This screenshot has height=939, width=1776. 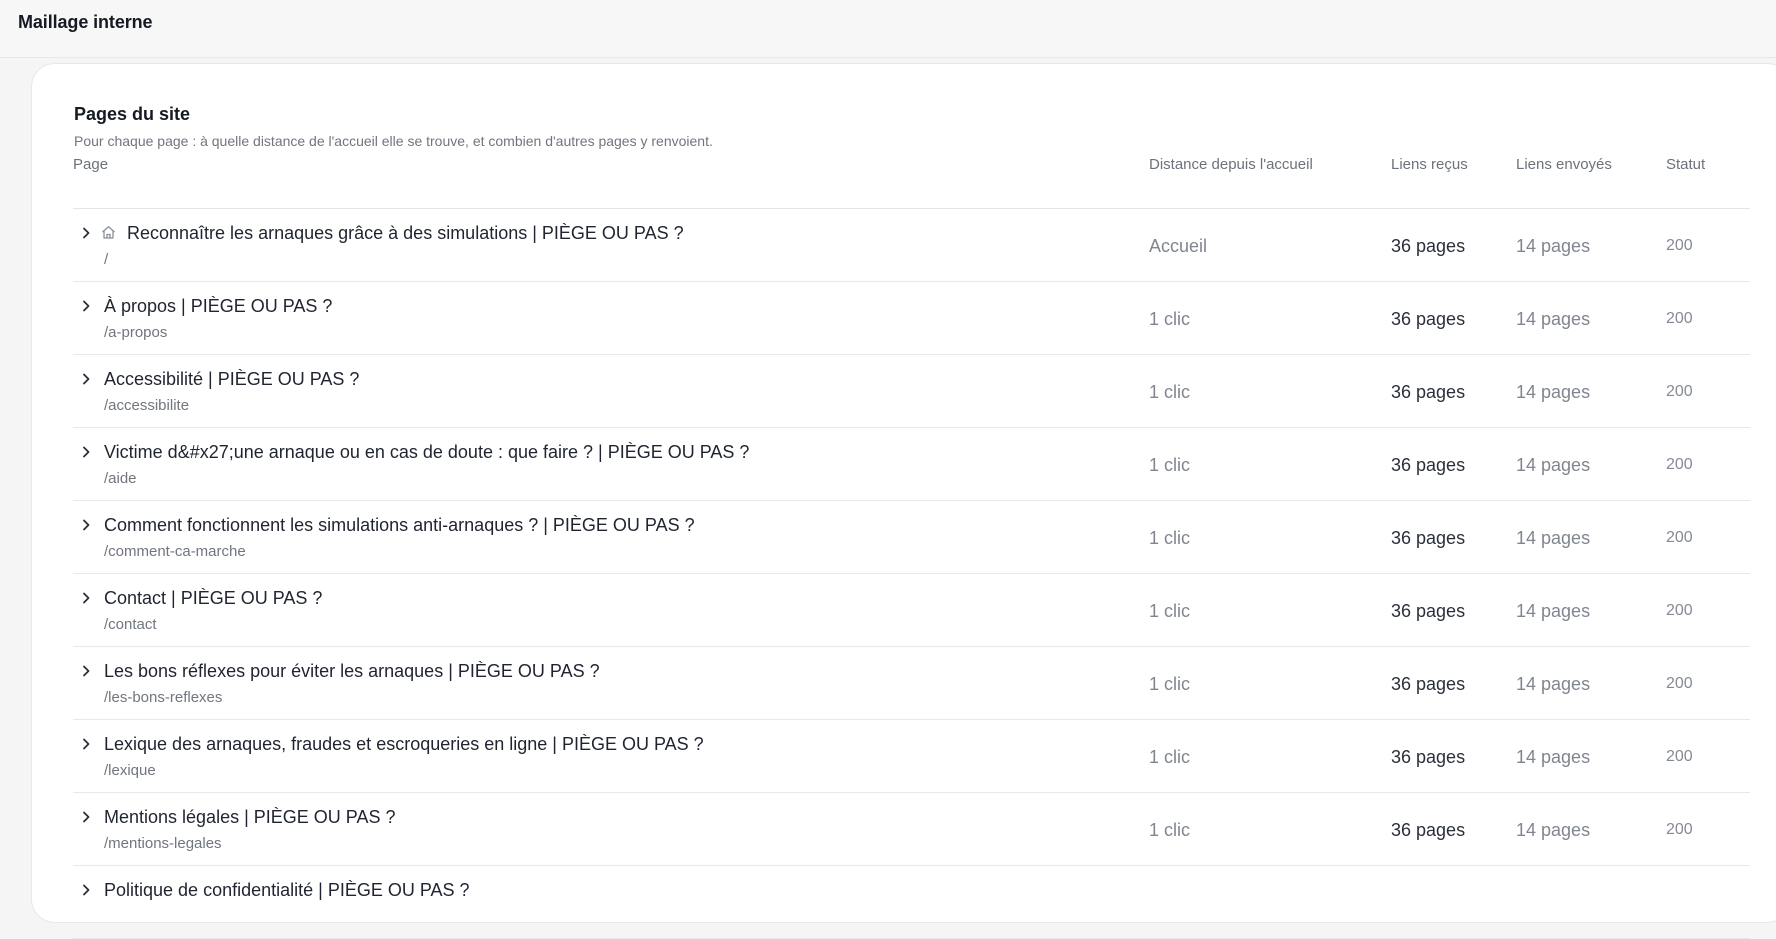 I want to click on page-title: Mentions légales | PIÈGE OU PAS ?, so click(x=249, y=817).